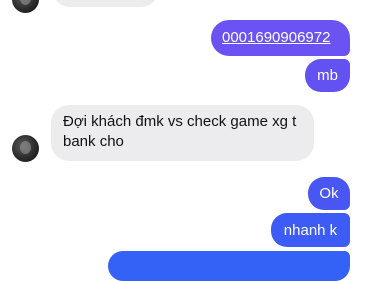  Describe the element at coordinates (327, 75) in the screenshot. I see `outgoing-message-bubble: mb` at that location.